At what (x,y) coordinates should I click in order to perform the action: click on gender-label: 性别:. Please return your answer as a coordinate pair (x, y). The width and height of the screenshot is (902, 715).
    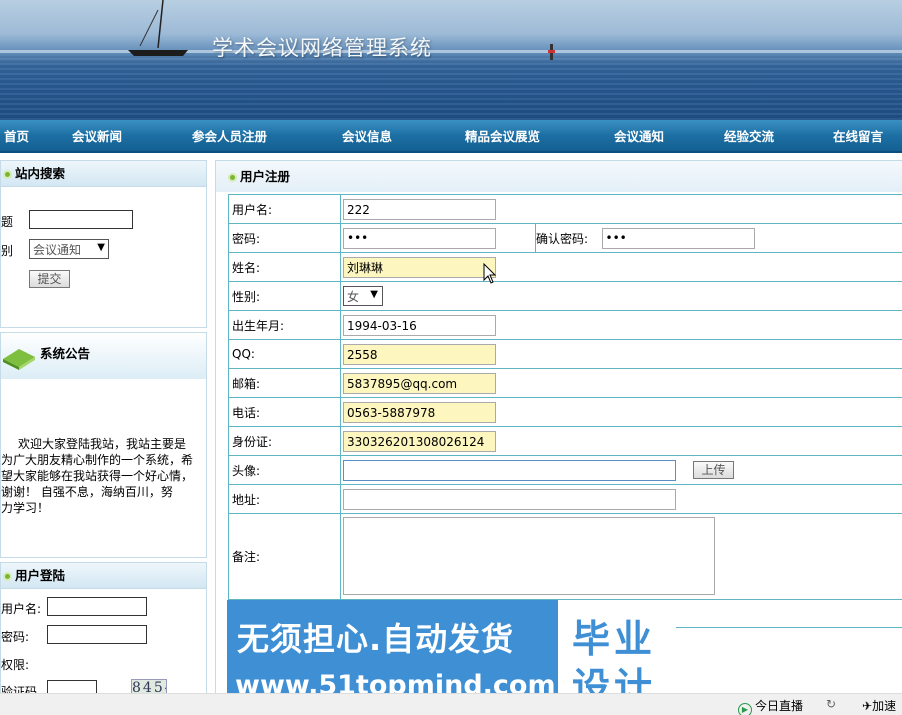
    Looking at the image, I should click on (284, 296).